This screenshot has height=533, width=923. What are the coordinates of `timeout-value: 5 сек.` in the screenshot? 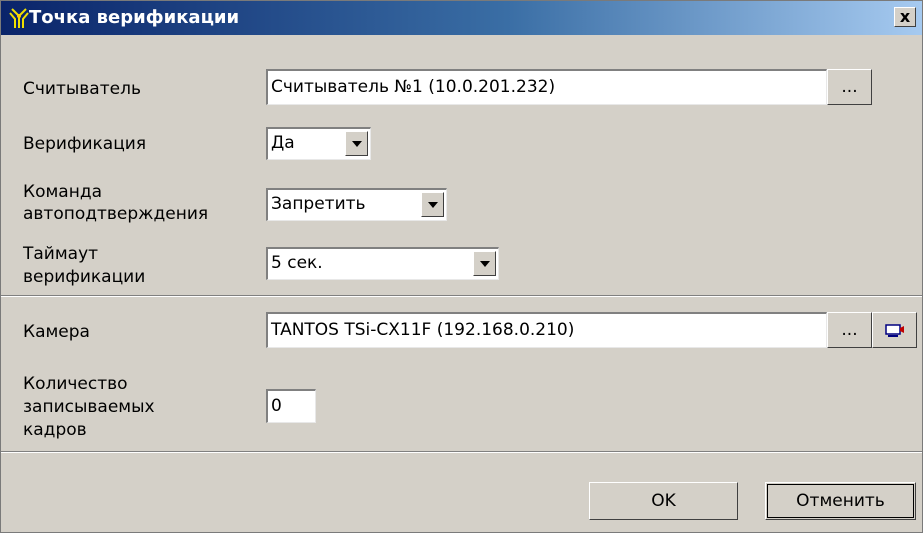 It's located at (297, 263).